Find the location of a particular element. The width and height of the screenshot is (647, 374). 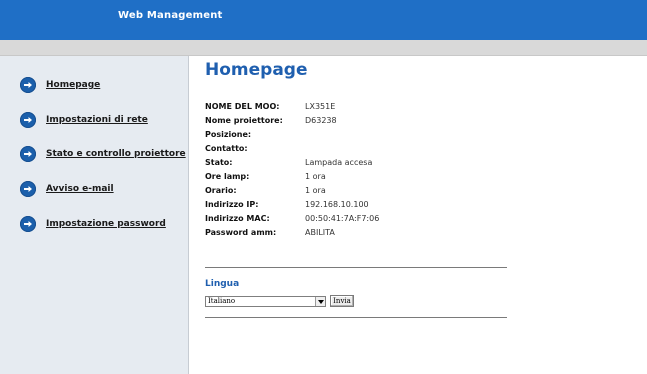

info-row: Contatto: is located at coordinates (292, 148).